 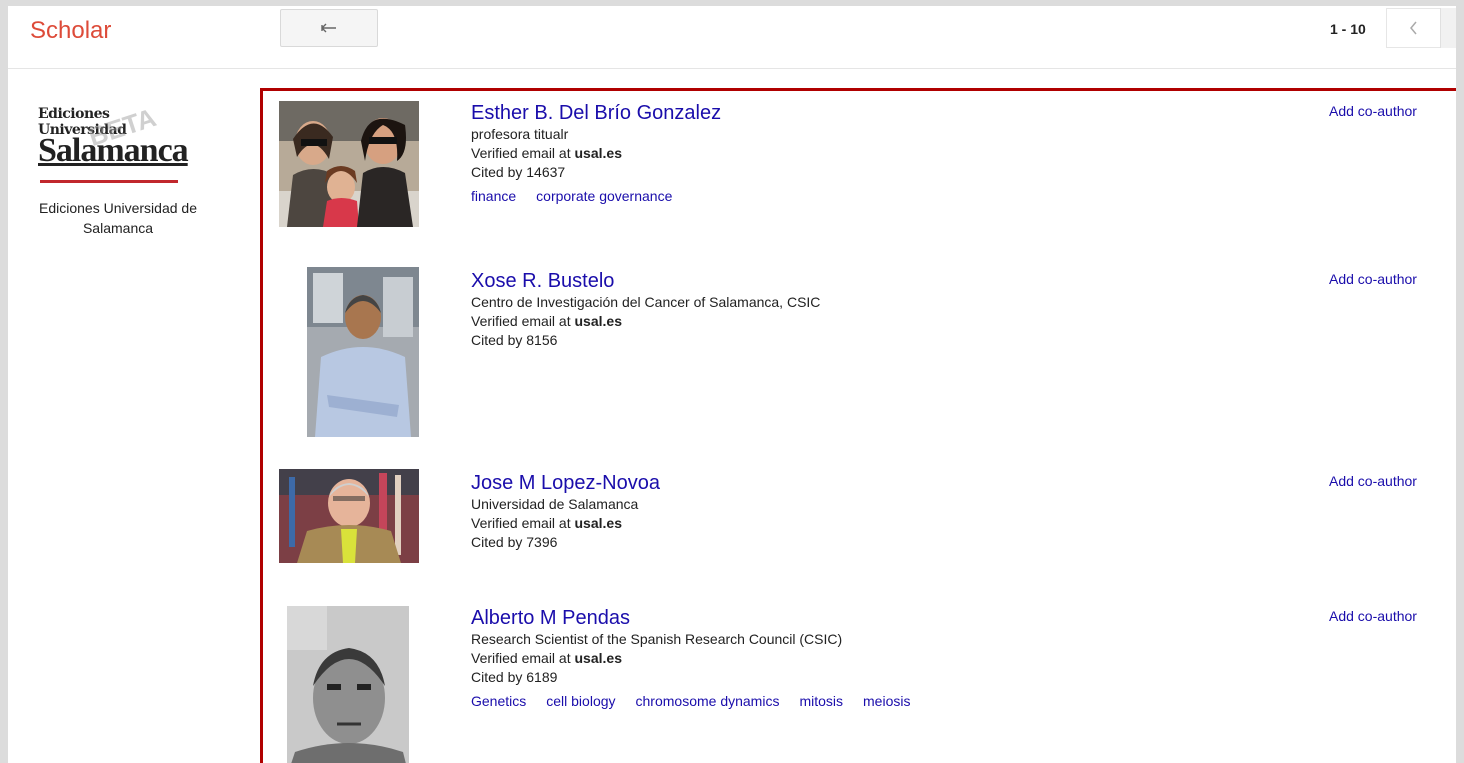 What do you see at coordinates (732, 37) in the screenshot?
I see `top-bar: Scholar 1 - 10` at bounding box center [732, 37].